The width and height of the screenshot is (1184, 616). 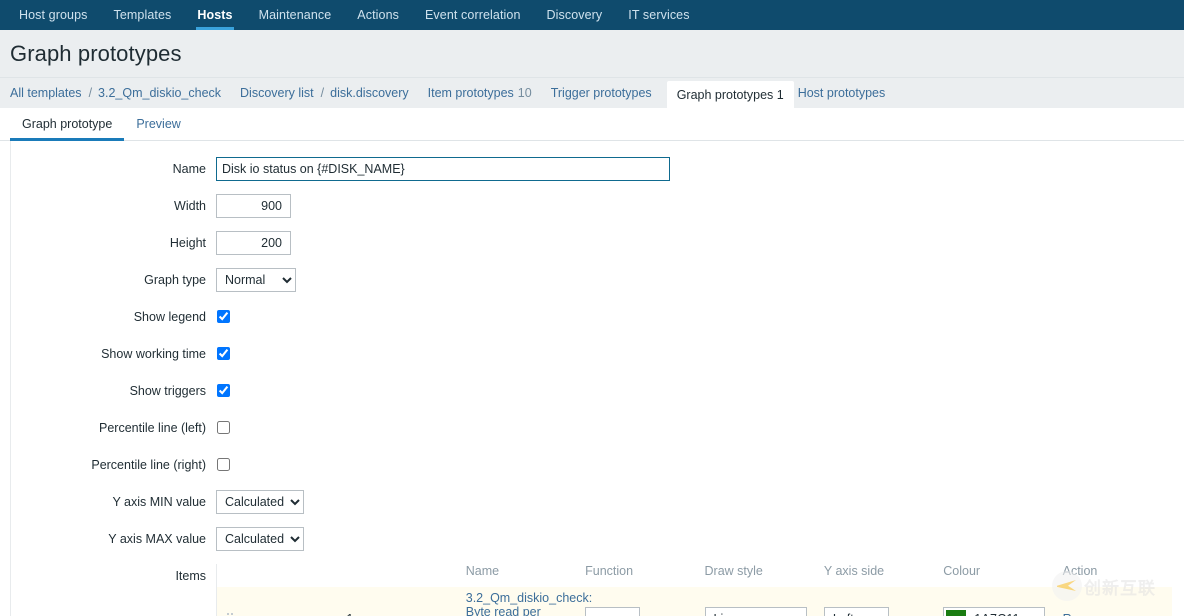 I want to click on y-axis-max-select: CalculatedFixedItem, so click(x=260, y=539).